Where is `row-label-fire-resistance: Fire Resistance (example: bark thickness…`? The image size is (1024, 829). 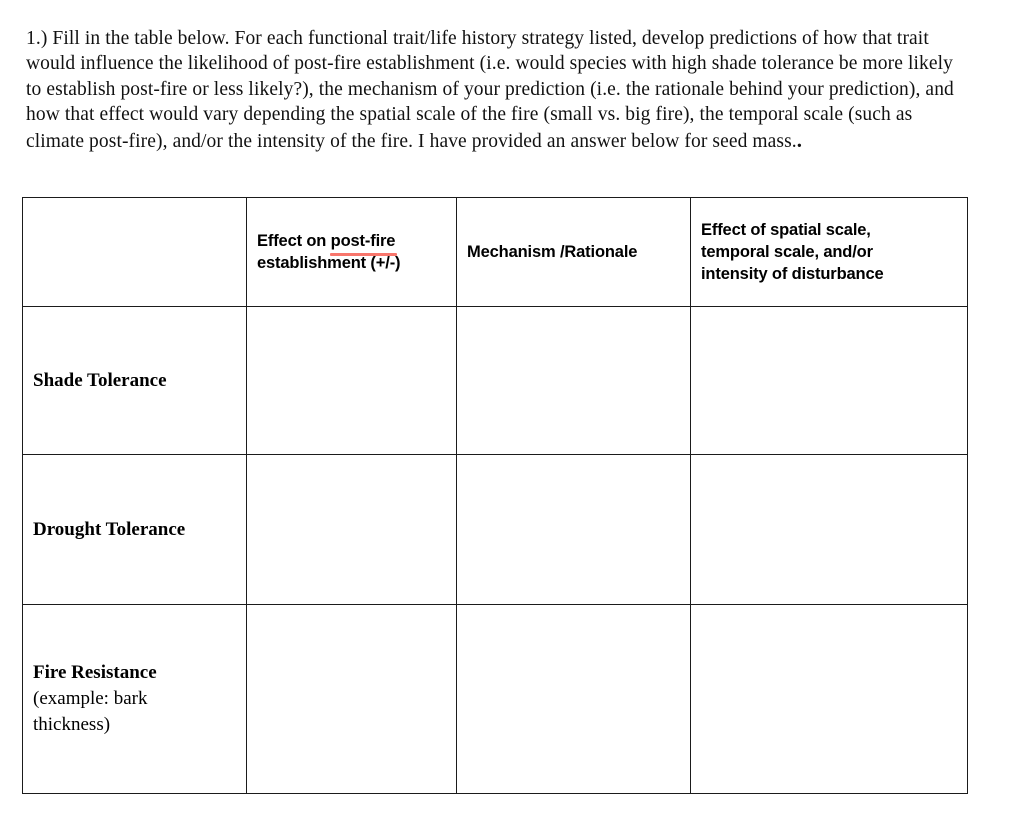 row-label-fire-resistance: Fire Resistance (example: bark thickness… is located at coordinates (134, 699).